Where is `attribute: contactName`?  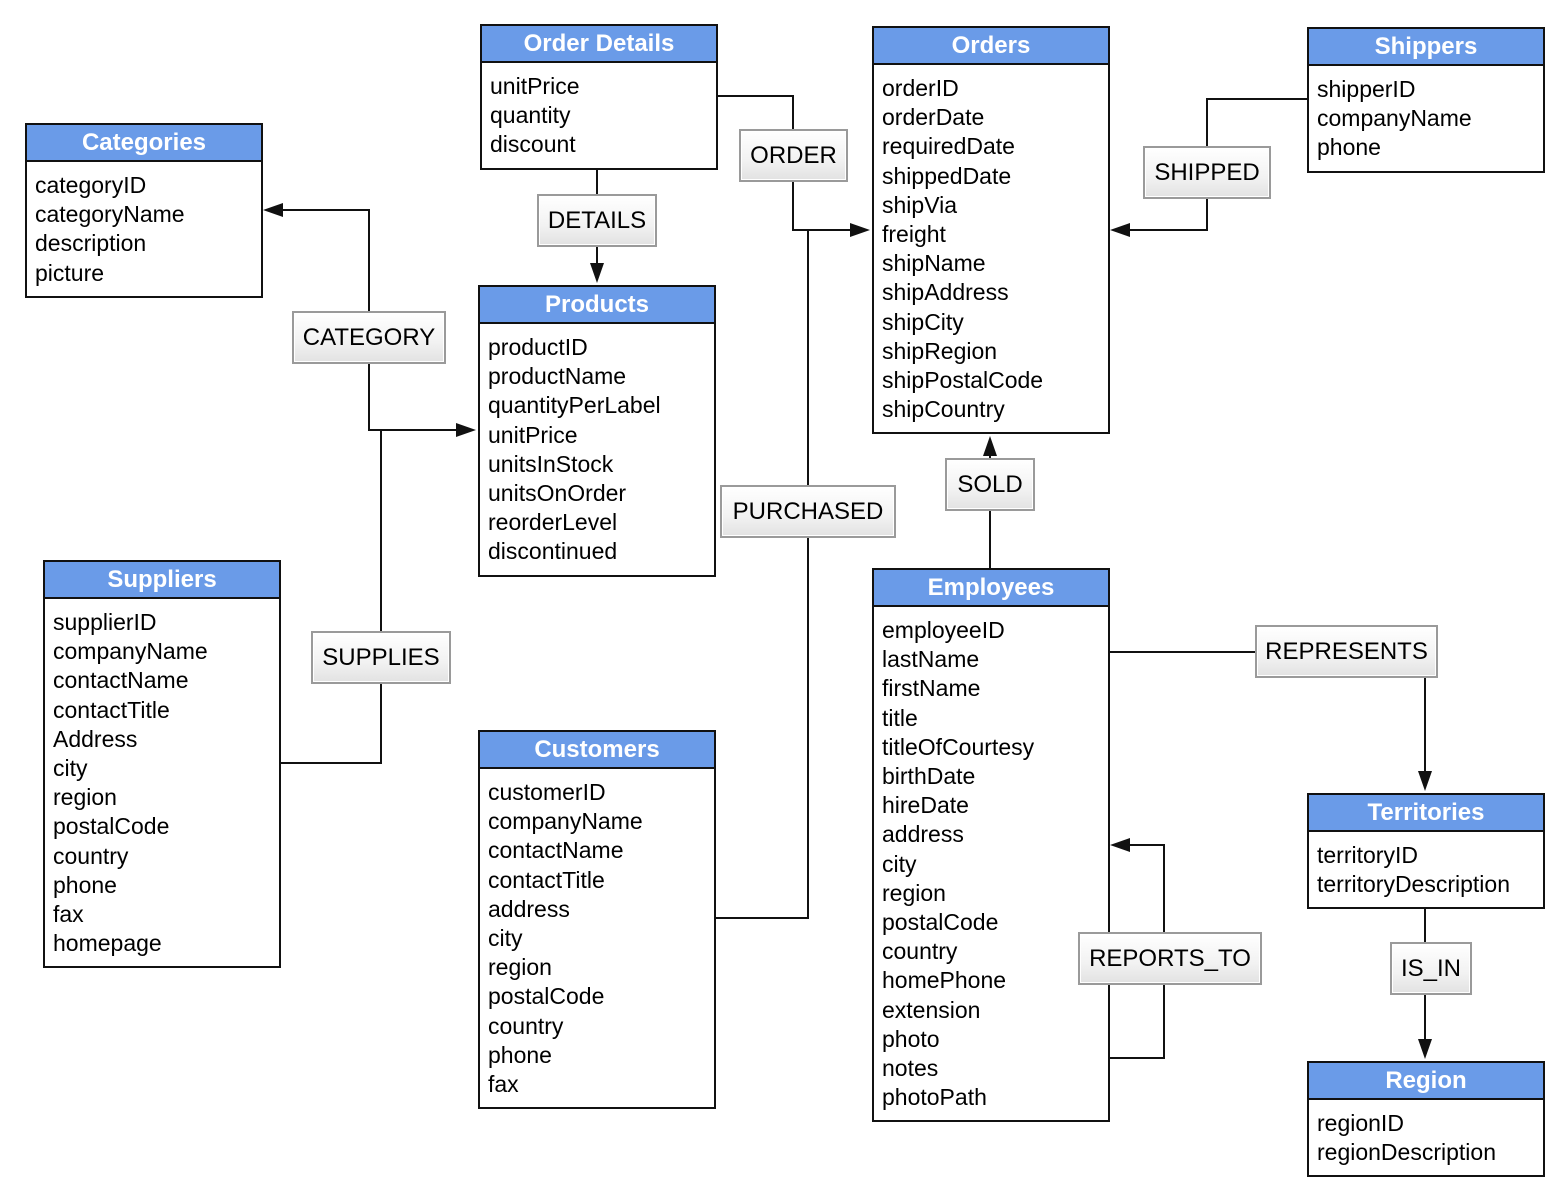
attribute: contactName is located at coordinates (556, 850).